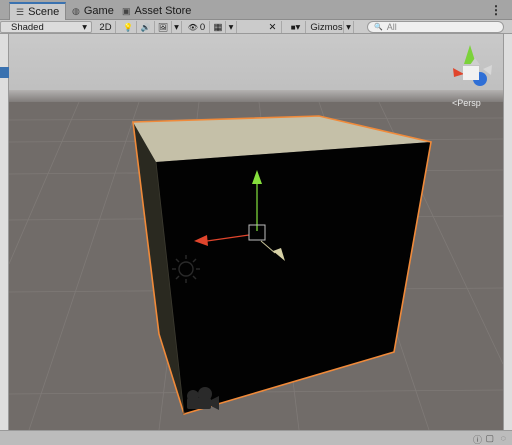  I want to click on orientation-center-cube, so click(471, 73).